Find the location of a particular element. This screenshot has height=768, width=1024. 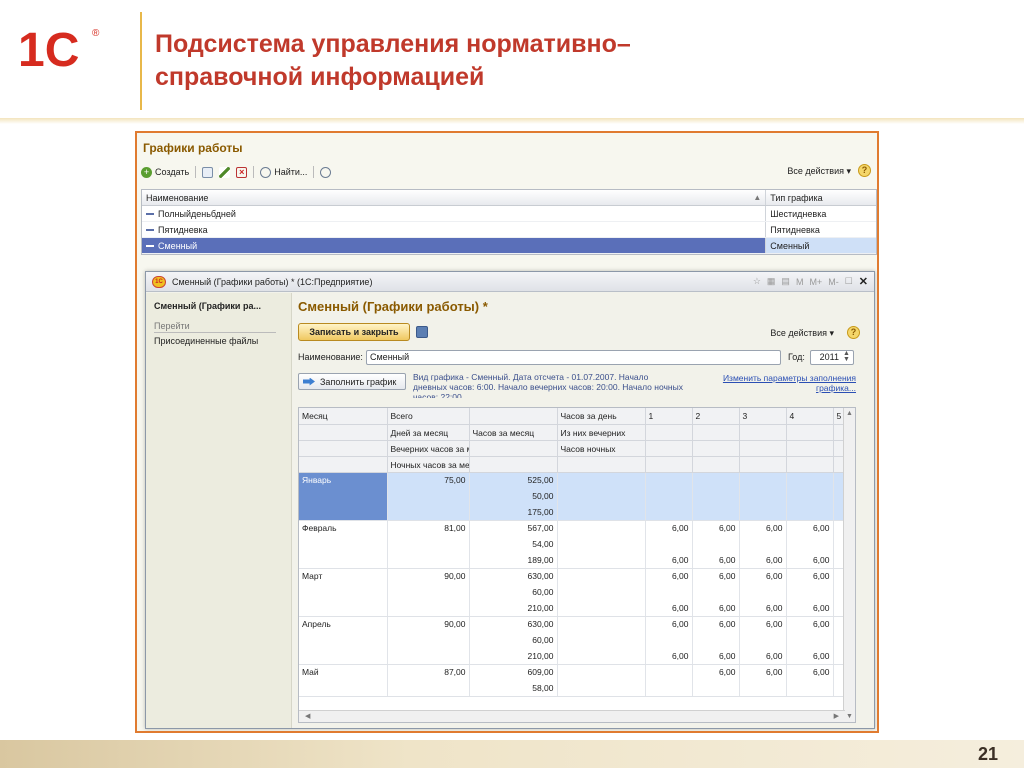

grid-row: Январь 75,00 525,00 is located at coordinates (576, 480).